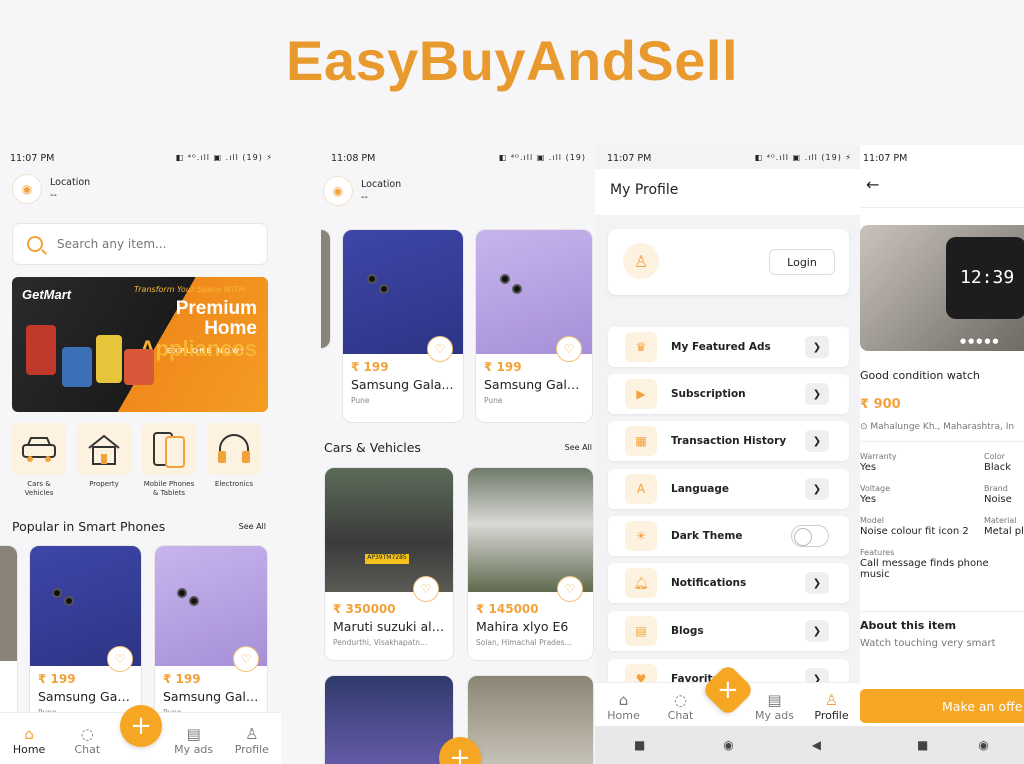 Image resolution: width=1024 pixels, height=764 pixels. I want to click on category-phones: Mobile Phones & Tablets, so click(169, 460).